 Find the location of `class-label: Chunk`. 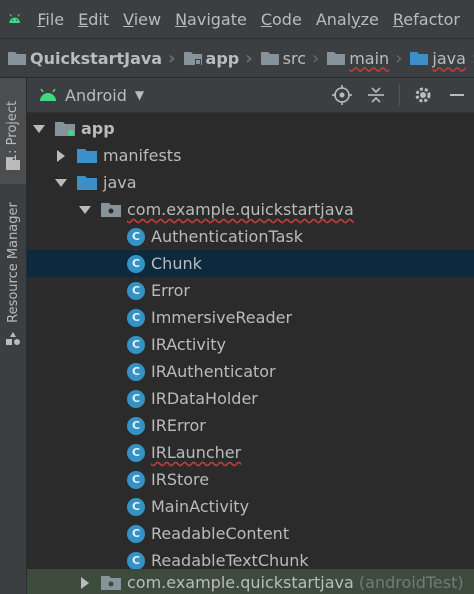

class-label: Chunk is located at coordinates (176, 263).